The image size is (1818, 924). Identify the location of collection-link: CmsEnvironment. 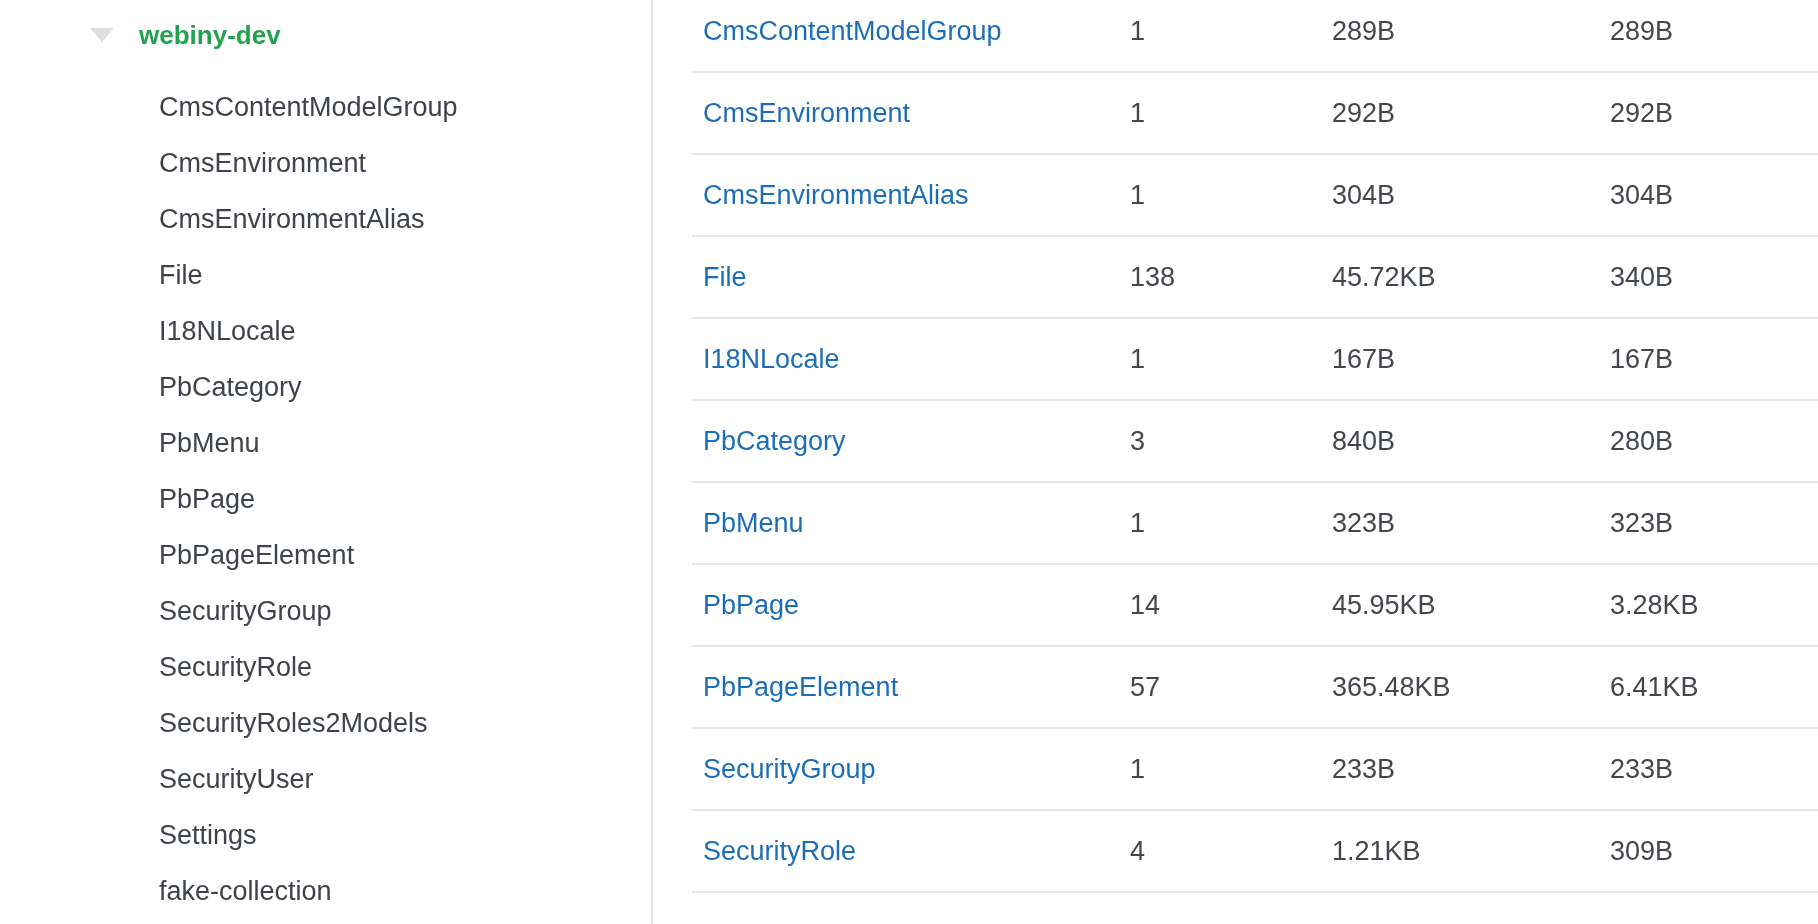
(807, 113).